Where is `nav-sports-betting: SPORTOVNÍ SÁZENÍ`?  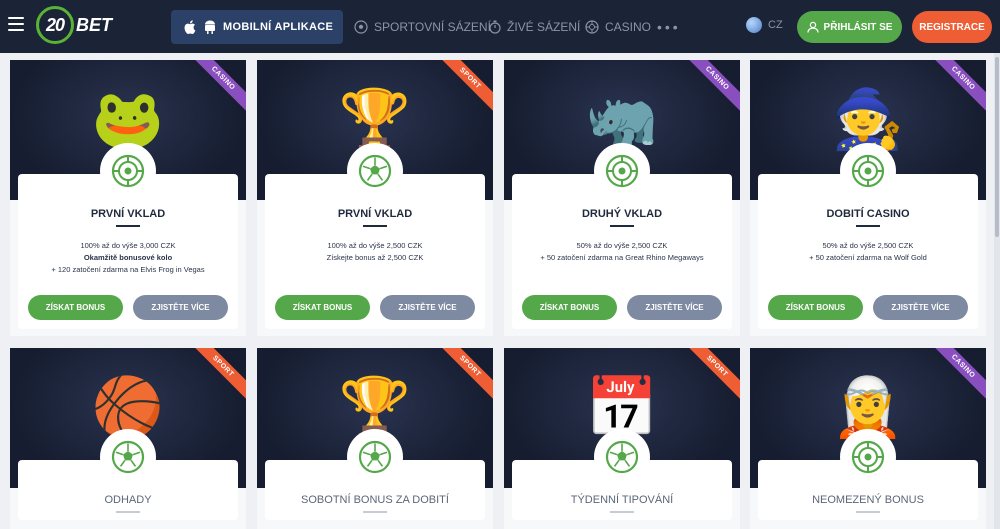
nav-sports-betting: SPORTOVNÍ SÁZENÍ is located at coordinates (422, 26).